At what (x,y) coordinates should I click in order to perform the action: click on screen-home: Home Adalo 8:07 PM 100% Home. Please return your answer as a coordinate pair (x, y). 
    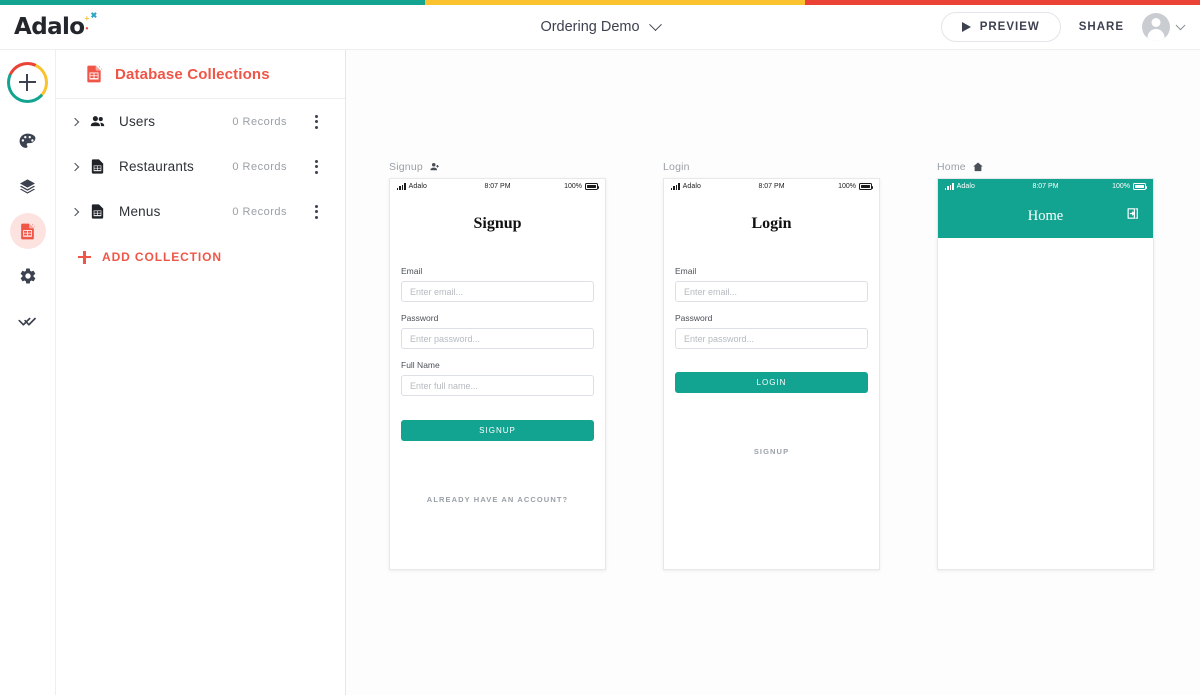
    Looking at the image, I should click on (1045, 365).